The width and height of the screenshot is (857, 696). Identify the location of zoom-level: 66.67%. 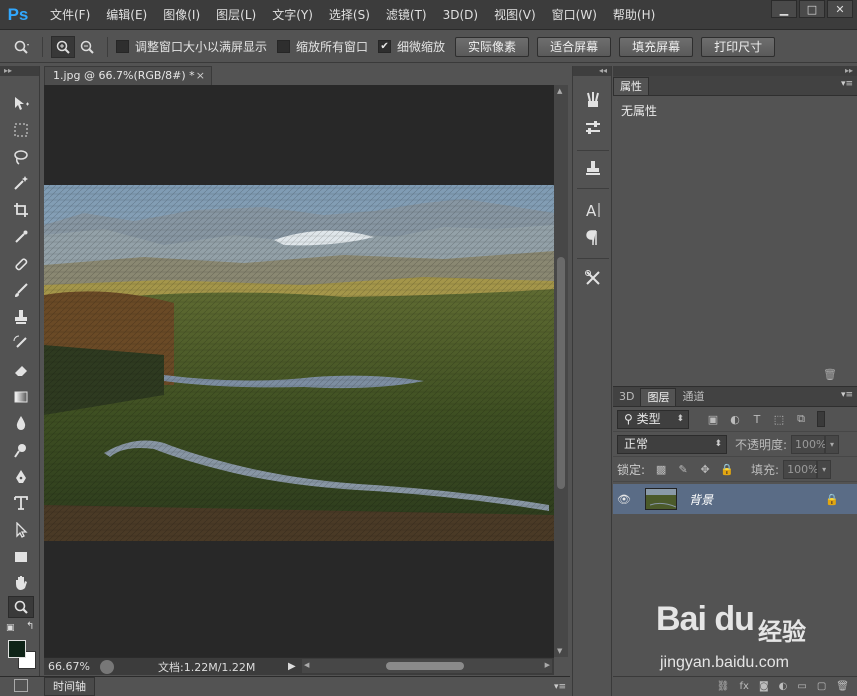
(73, 666).